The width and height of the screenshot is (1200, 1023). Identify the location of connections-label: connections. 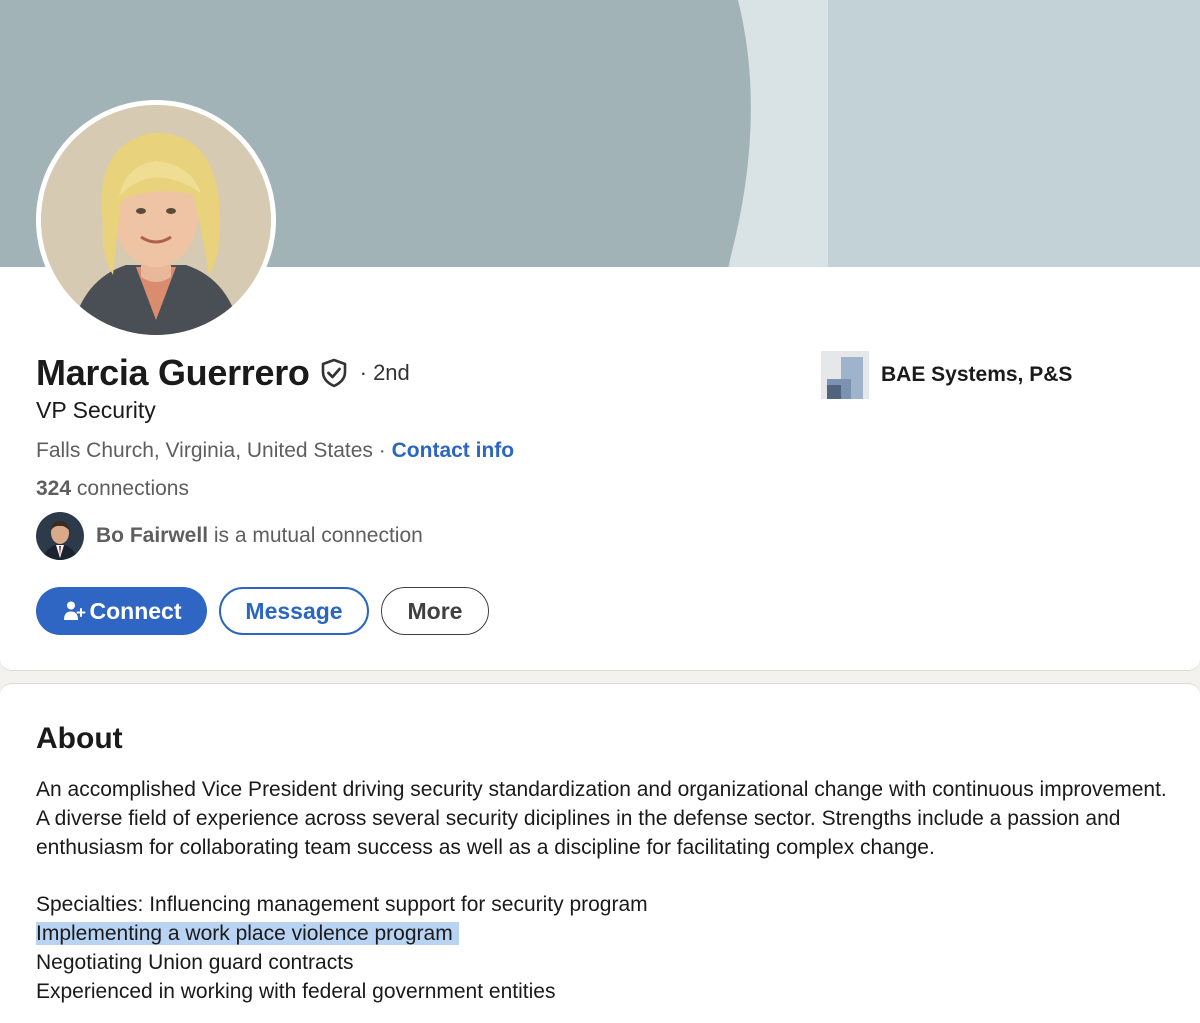
(132, 488).